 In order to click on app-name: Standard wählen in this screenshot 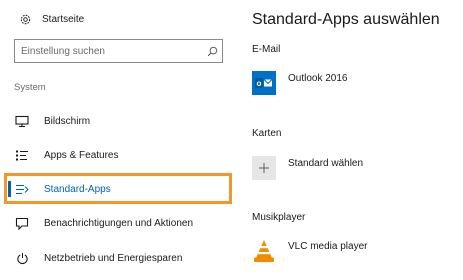, I will do `click(326, 163)`.